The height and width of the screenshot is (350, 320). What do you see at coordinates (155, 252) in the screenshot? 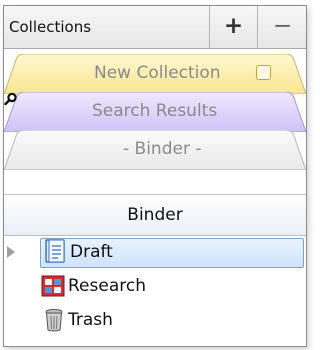
I see `tree-item-draft: Draft` at bounding box center [155, 252].